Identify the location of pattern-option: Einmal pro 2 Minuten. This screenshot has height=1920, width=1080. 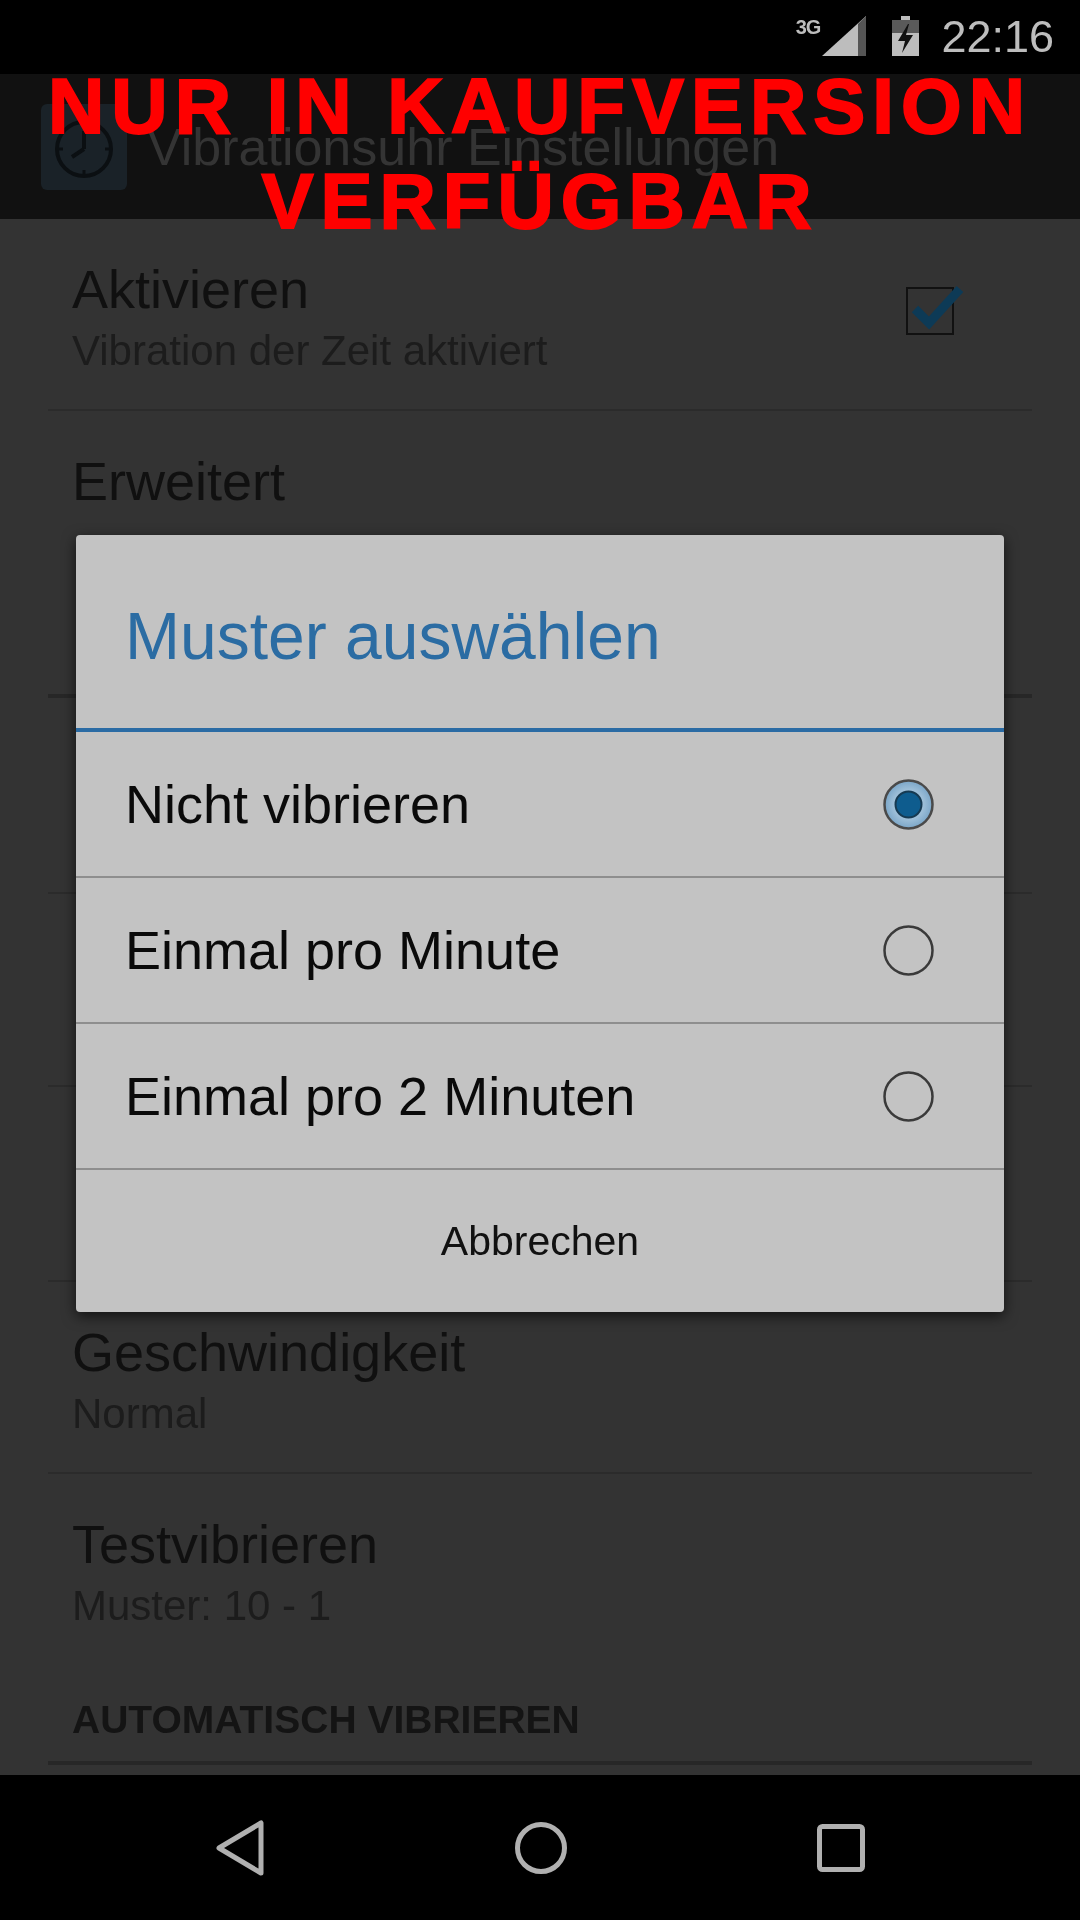
(540, 1097).